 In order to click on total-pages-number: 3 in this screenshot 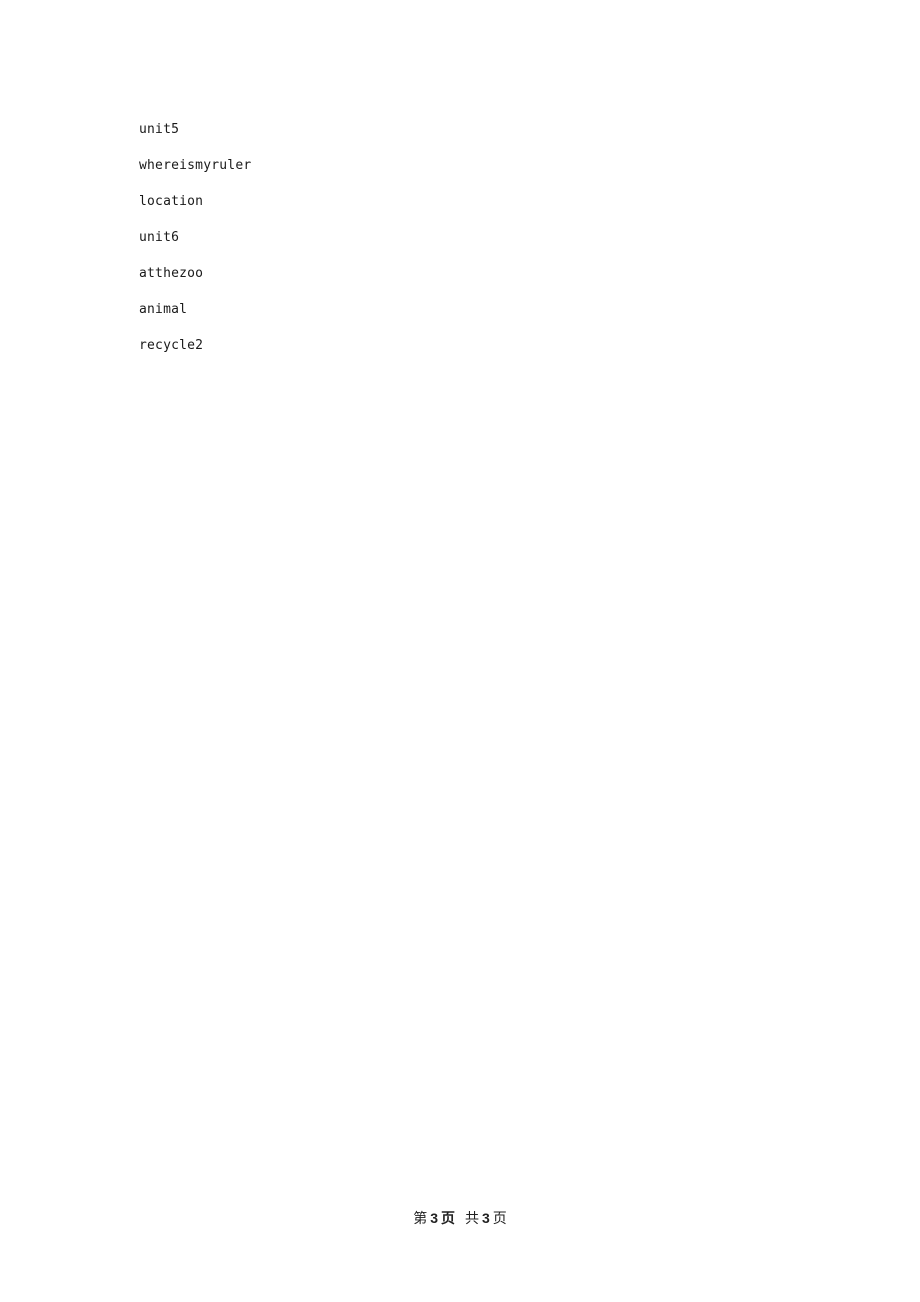, I will do `click(486, 1218)`.